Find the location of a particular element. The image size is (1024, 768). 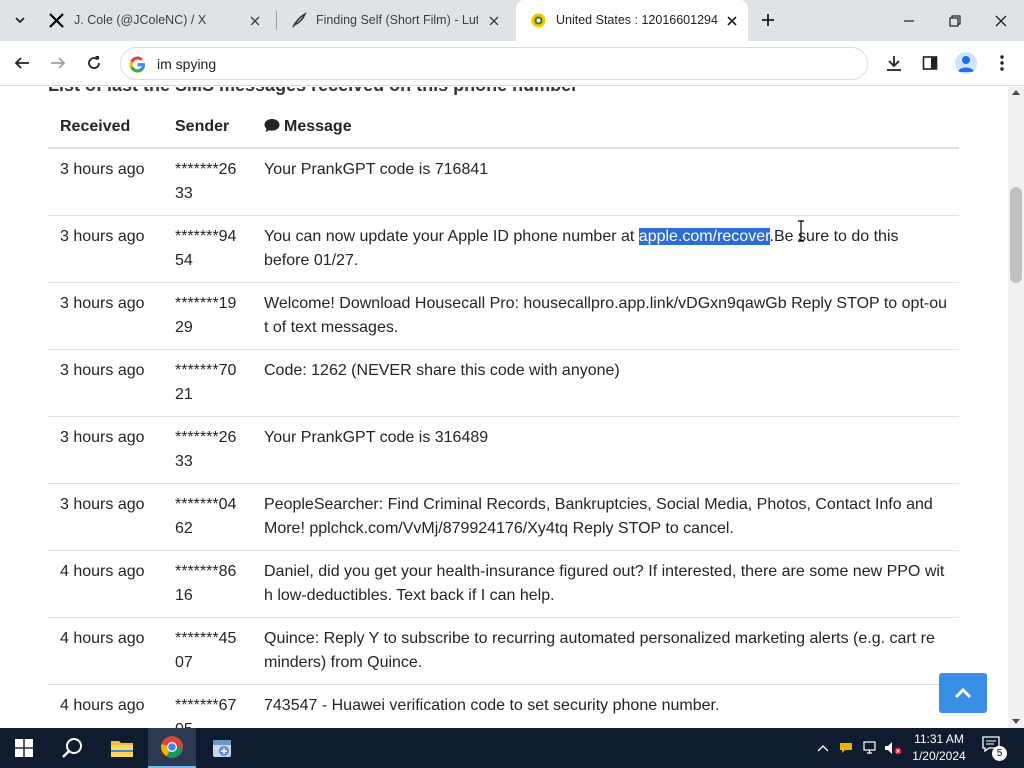

show-hidden-icons-button is located at coordinates (823, 748).